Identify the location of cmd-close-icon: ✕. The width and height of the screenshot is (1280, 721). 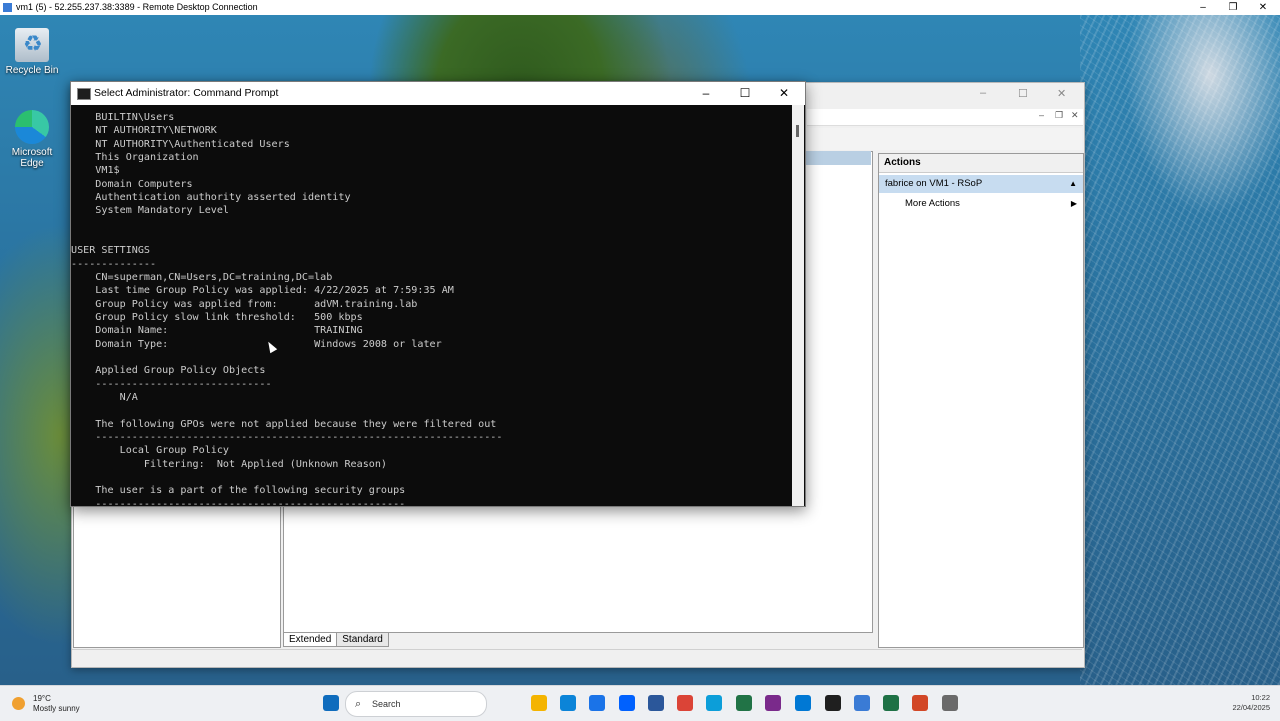
(784, 93).